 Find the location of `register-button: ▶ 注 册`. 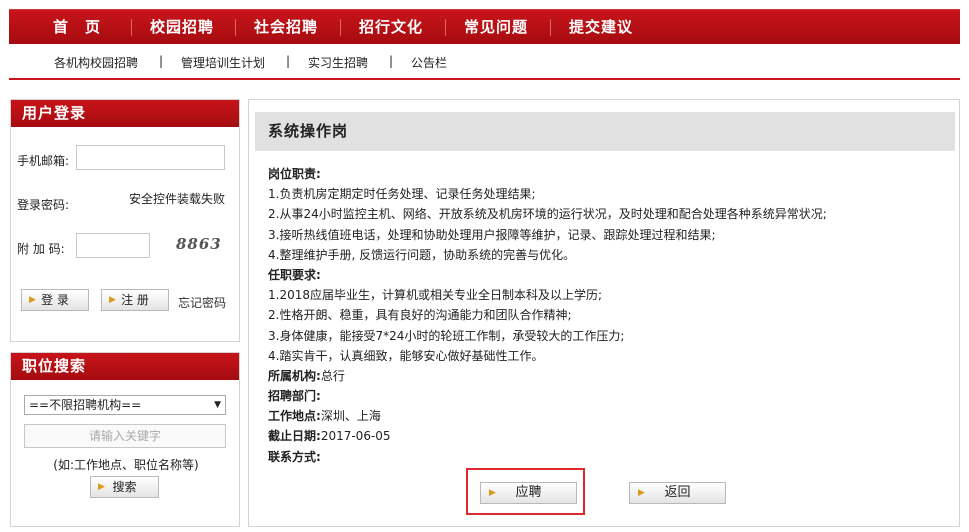

register-button: ▶ 注 册 is located at coordinates (135, 300).